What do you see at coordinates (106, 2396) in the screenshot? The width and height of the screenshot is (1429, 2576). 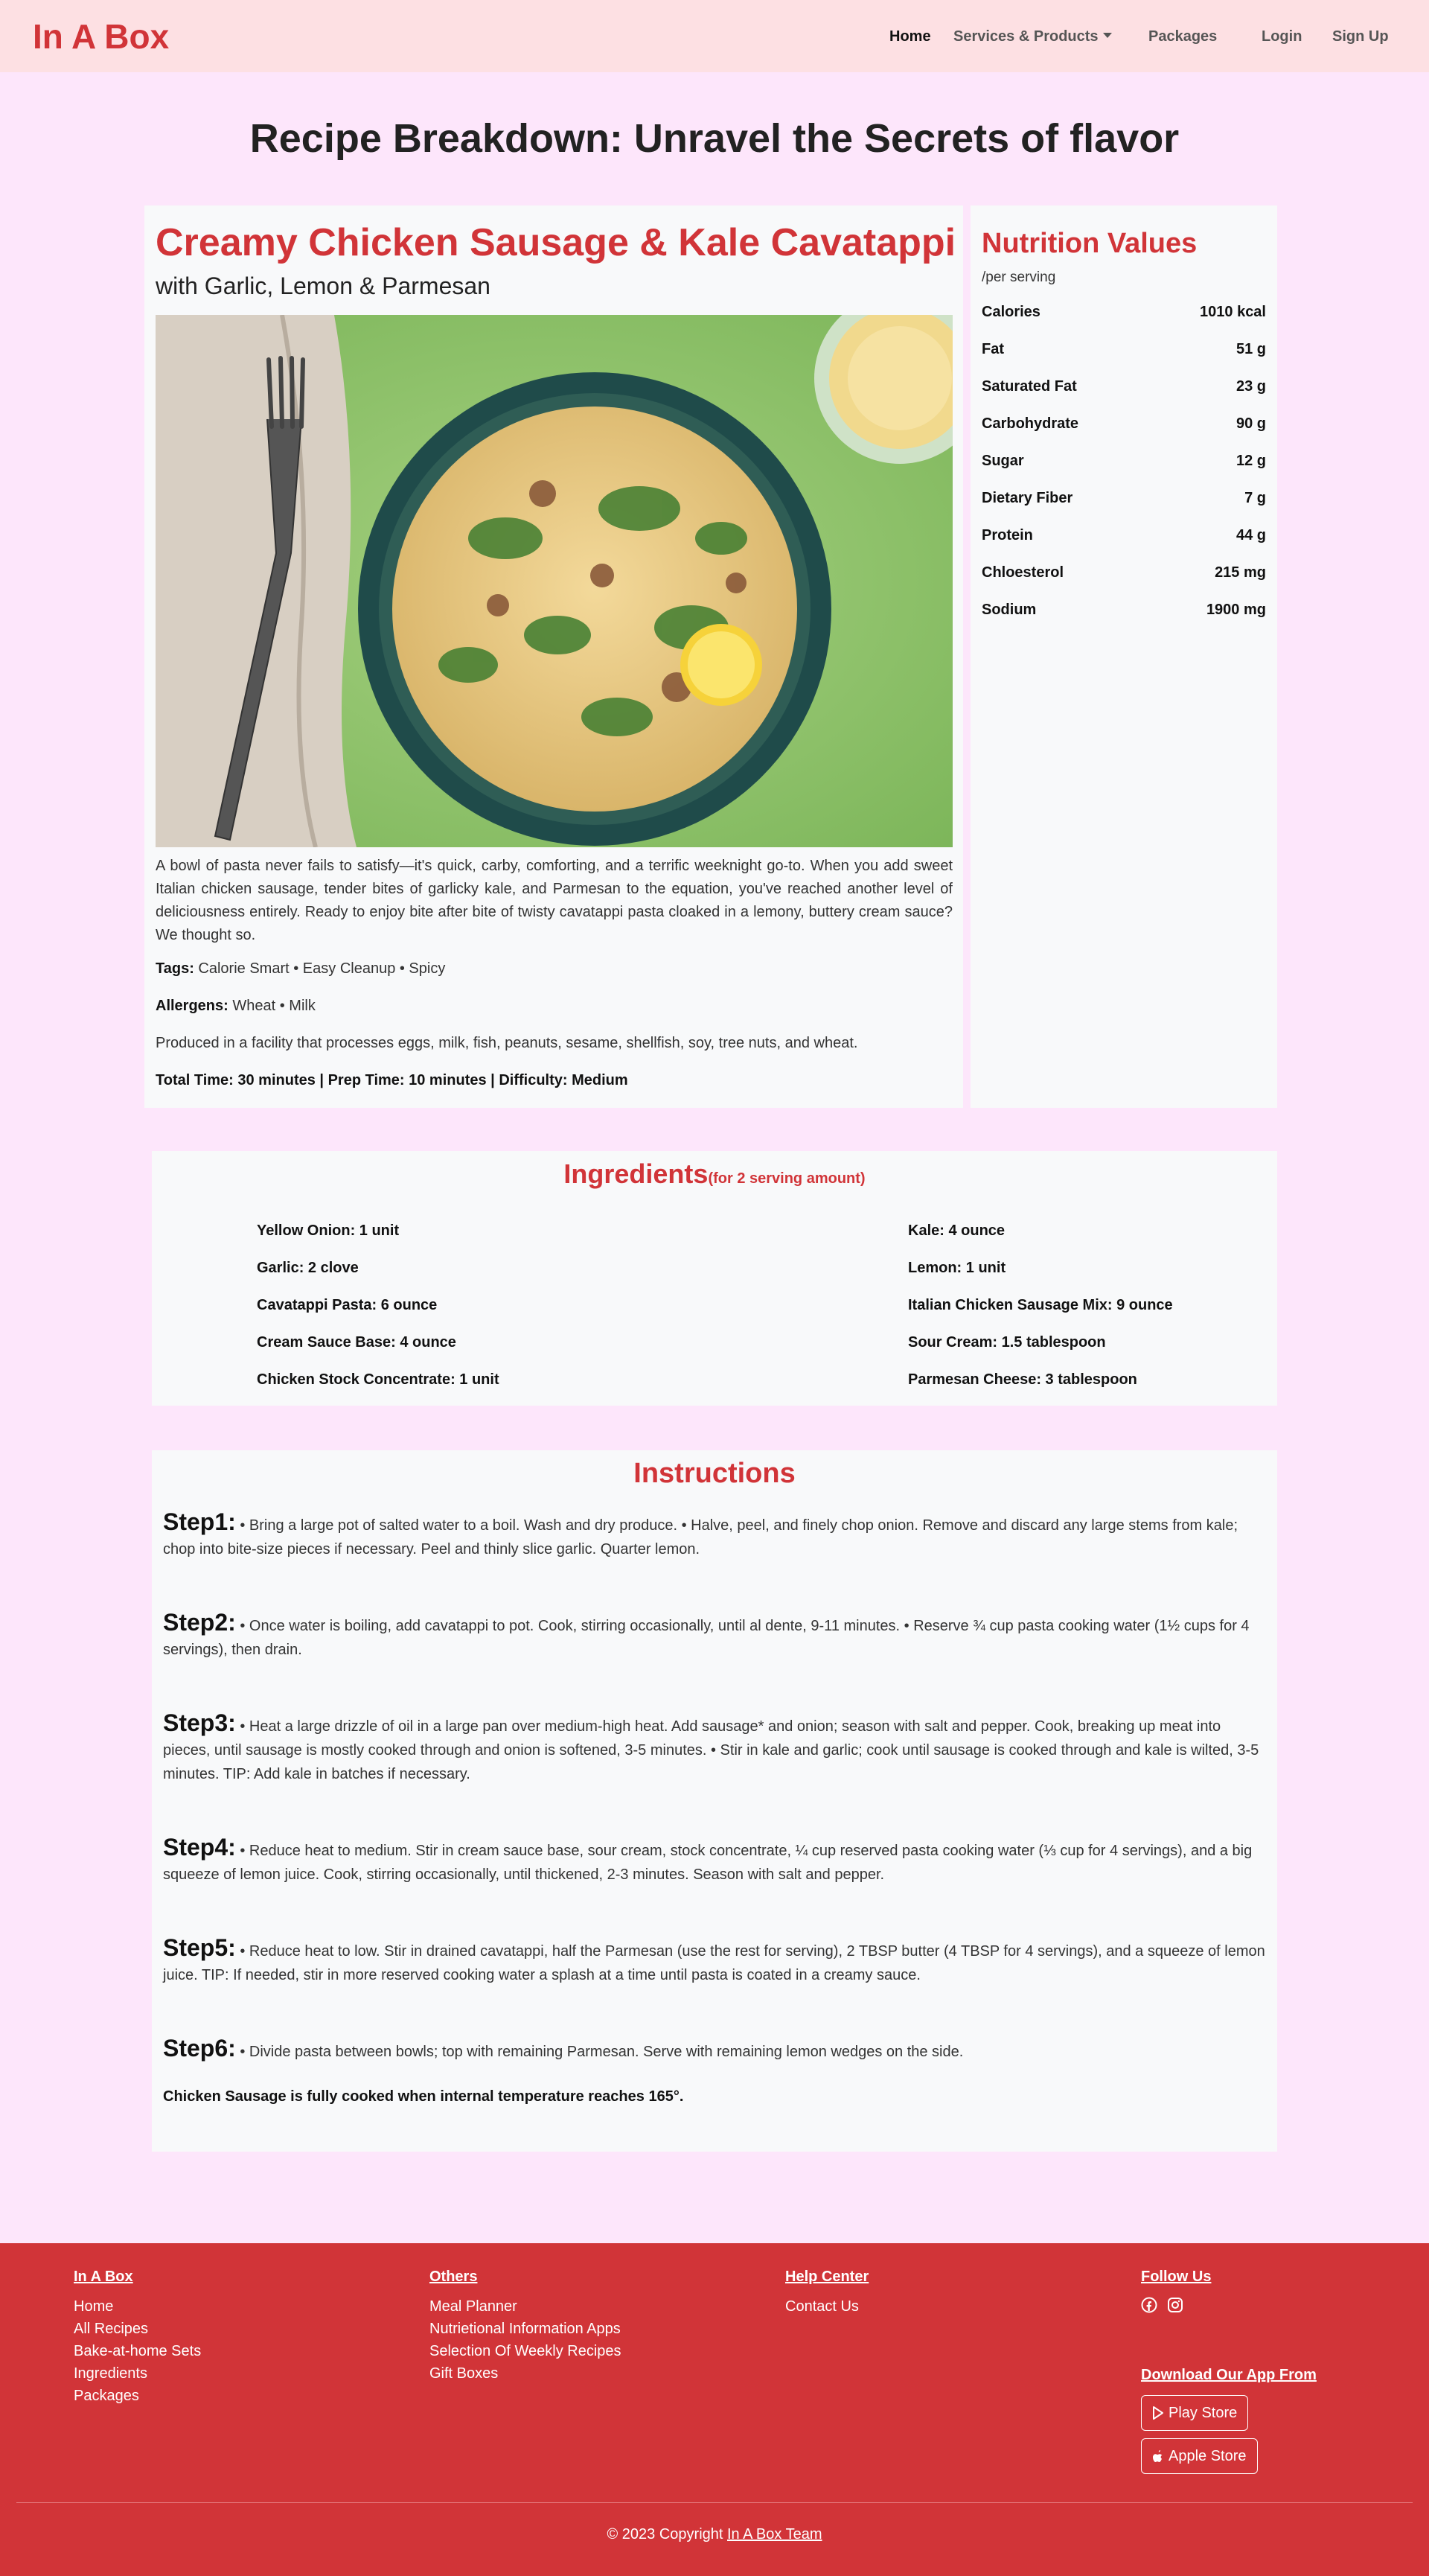 I see `footer-link: Packages` at bounding box center [106, 2396].